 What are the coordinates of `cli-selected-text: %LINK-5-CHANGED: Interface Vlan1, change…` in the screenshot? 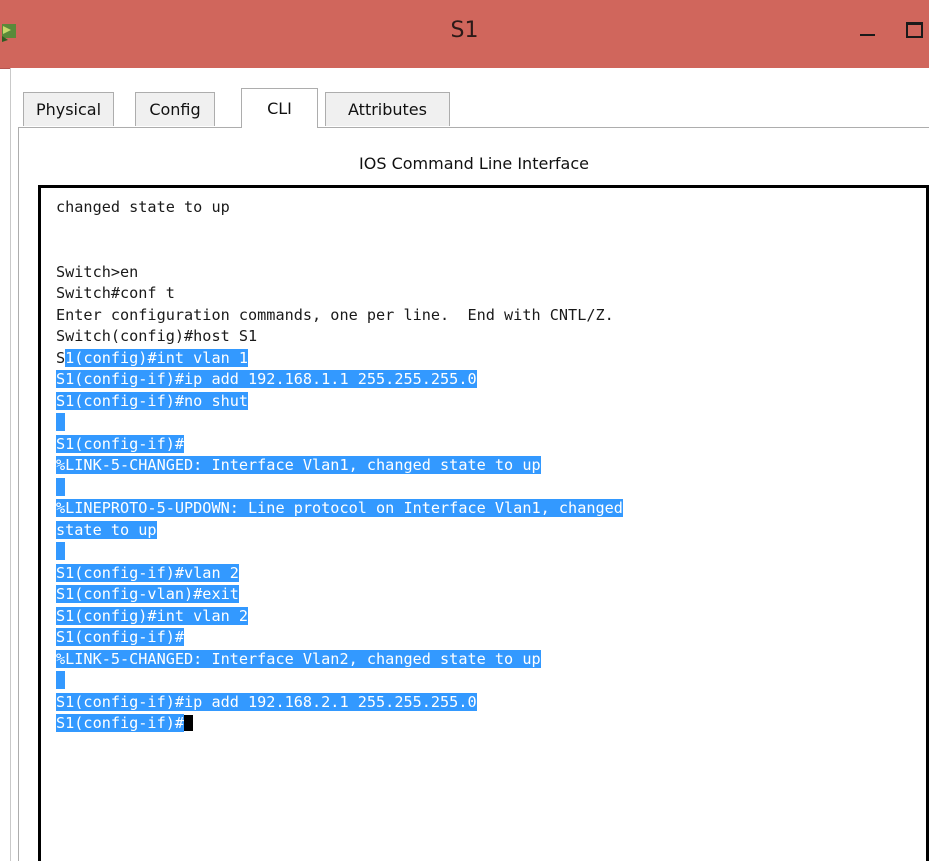 It's located at (298, 465).